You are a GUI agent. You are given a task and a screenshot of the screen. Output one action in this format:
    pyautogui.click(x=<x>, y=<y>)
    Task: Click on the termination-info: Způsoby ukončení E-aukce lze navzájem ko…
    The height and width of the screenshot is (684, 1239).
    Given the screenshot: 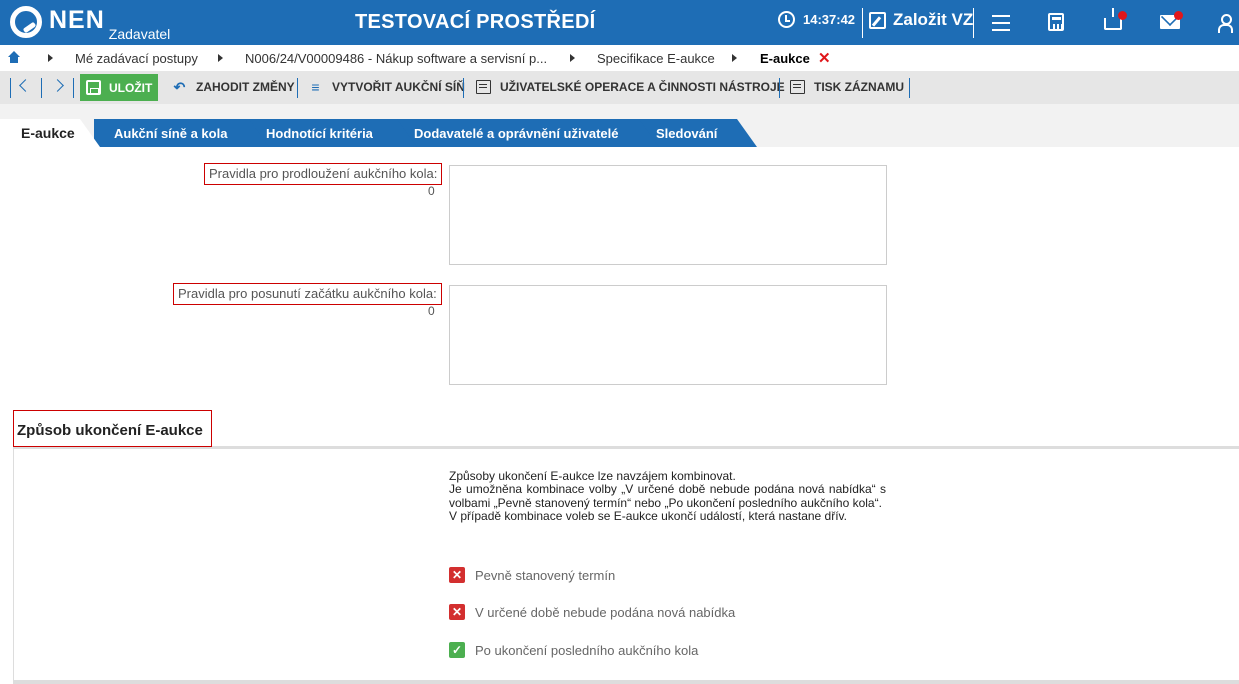 What is the action you would take?
    pyautogui.click(x=667, y=496)
    